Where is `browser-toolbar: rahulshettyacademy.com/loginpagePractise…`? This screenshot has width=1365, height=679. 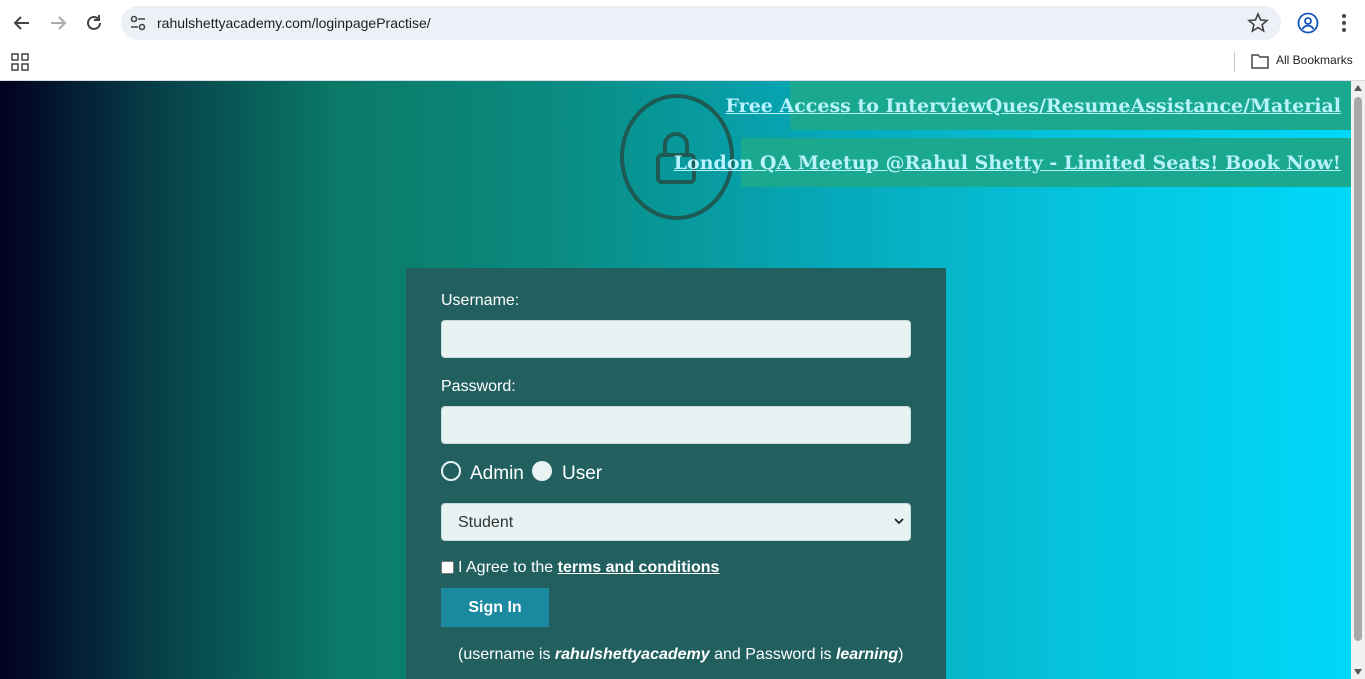
browser-toolbar: rahulshettyacademy.com/loginpagePractise… is located at coordinates (682, 23).